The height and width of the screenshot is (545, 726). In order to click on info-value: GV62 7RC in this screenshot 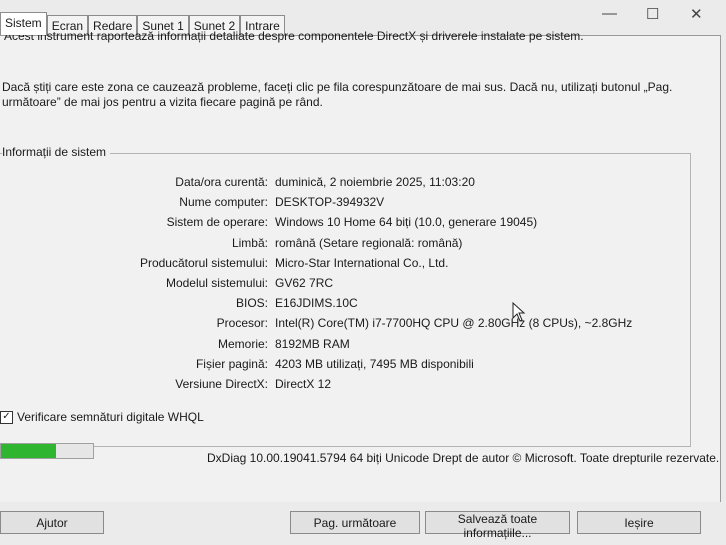, I will do `click(304, 282)`.